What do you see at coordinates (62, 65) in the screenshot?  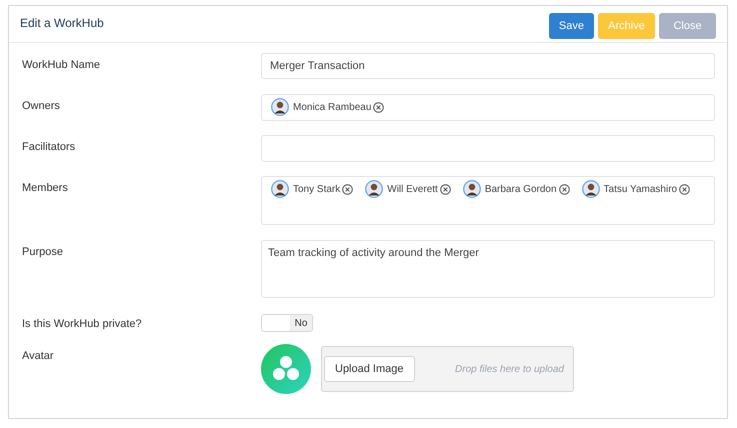 I see `field-label: WorkHub Name` at bounding box center [62, 65].